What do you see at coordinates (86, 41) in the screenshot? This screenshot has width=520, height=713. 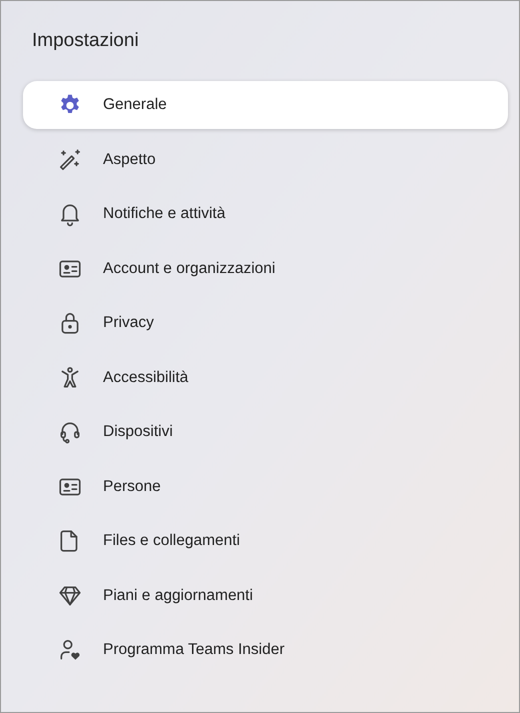 I see `settings-title: Impostazioni` at bounding box center [86, 41].